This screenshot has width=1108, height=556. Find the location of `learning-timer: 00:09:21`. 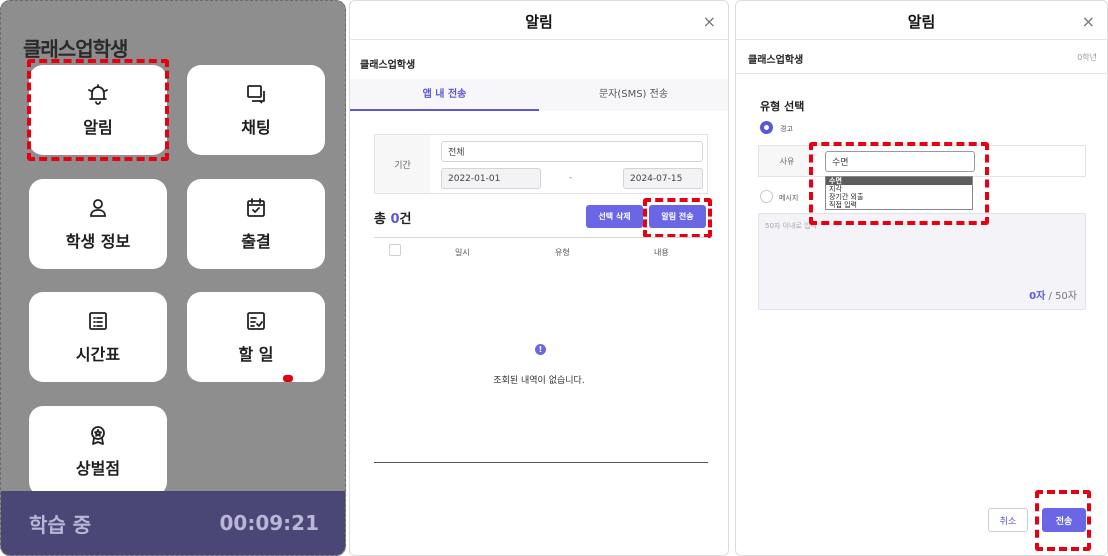

learning-timer: 00:09:21 is located at coordinates (269, 523).